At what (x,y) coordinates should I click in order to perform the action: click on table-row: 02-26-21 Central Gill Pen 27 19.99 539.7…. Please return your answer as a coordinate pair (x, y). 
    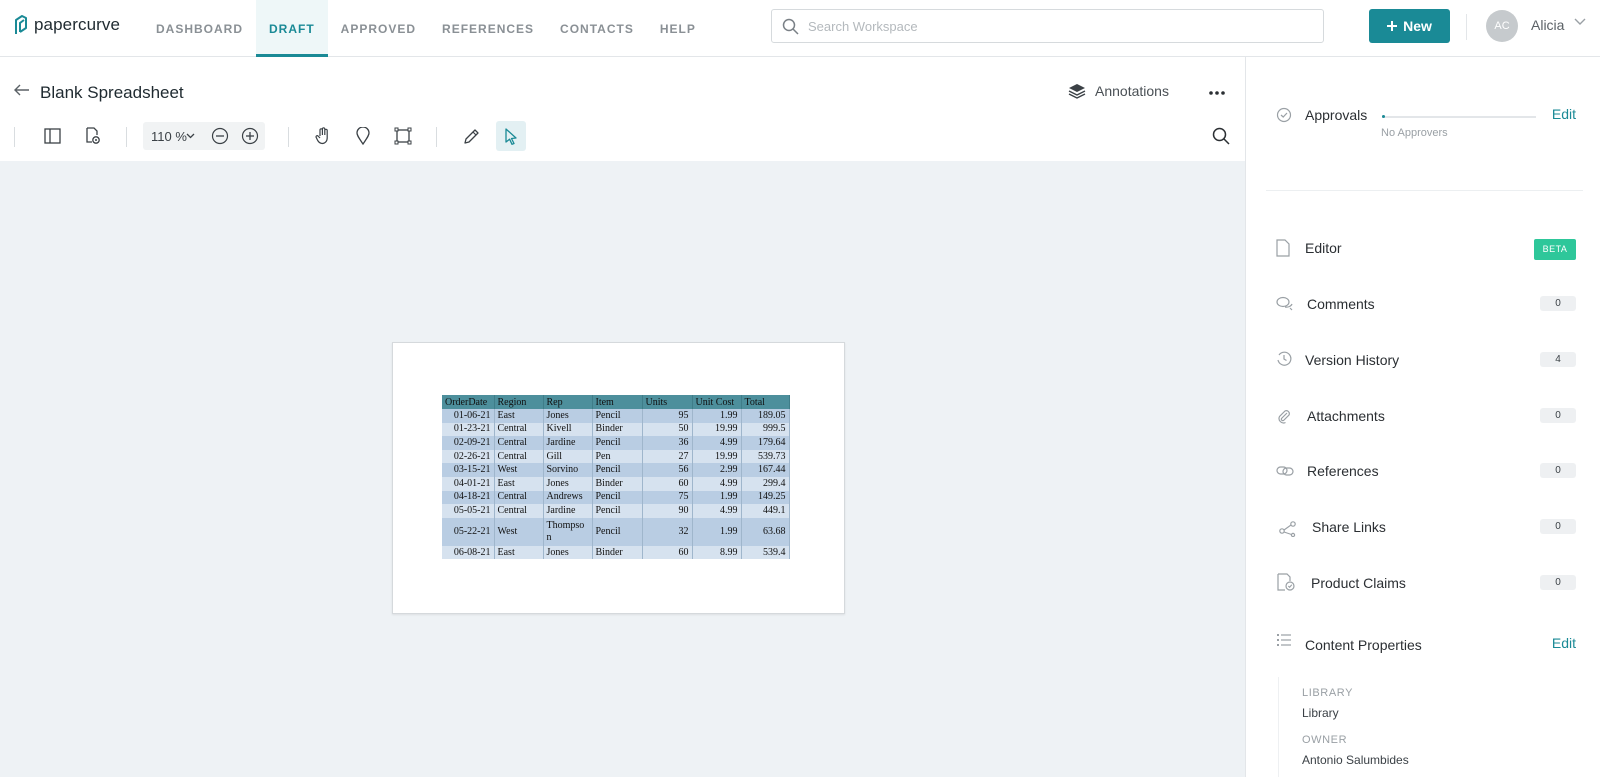
    Looking at the image, I should click on (616, 456).